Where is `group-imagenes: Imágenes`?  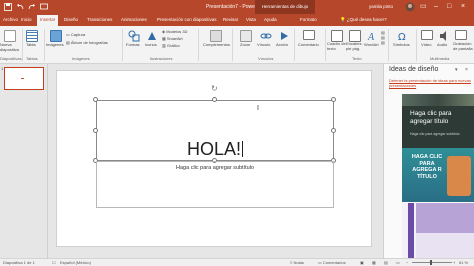
group-imagenes: Imágenes is located at coordinates (81, 58).